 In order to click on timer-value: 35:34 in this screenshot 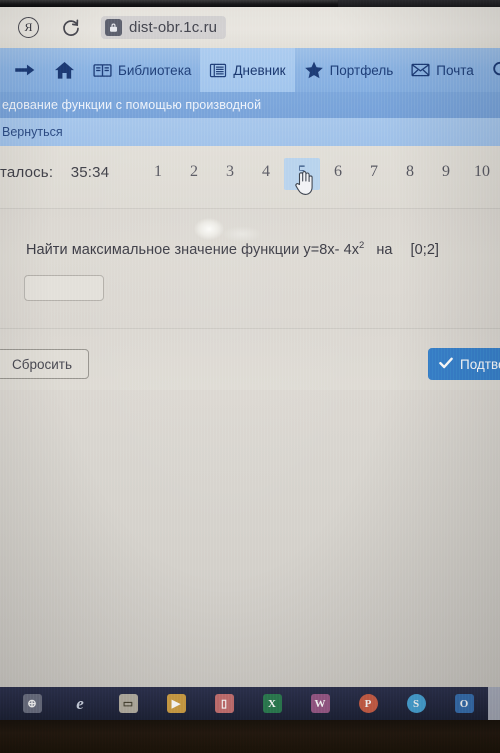, I will do `click(90, 172)`.